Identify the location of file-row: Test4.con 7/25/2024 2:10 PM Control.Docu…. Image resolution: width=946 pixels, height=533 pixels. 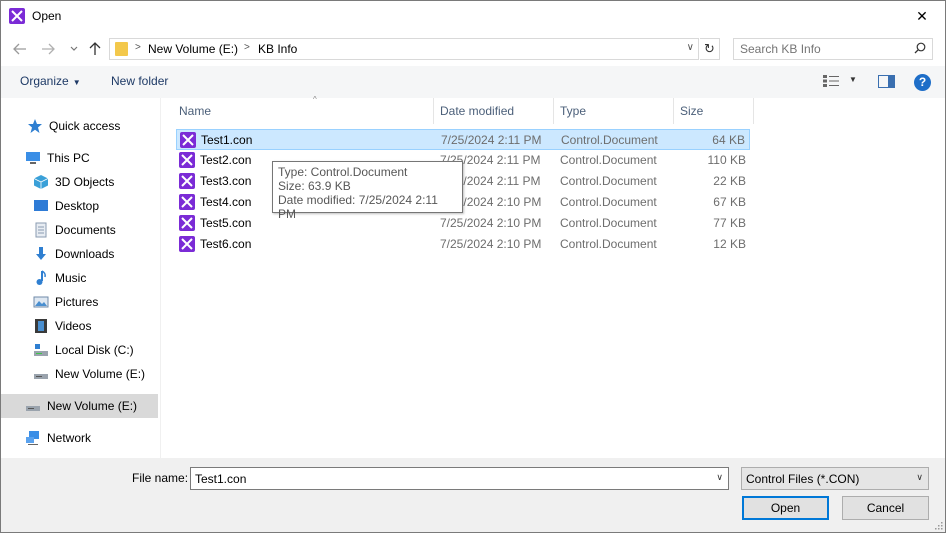
(463, 202).